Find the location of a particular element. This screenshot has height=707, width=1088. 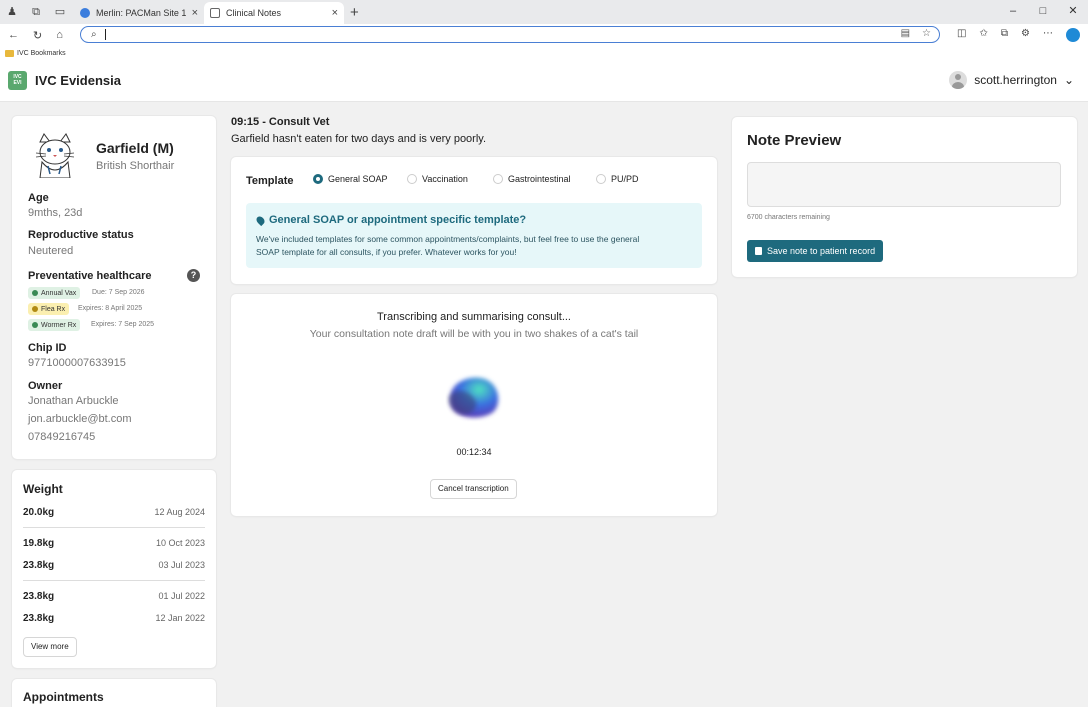

prev-note: Expires: 7 Sep 2025 is located at coordinates (123, 324).